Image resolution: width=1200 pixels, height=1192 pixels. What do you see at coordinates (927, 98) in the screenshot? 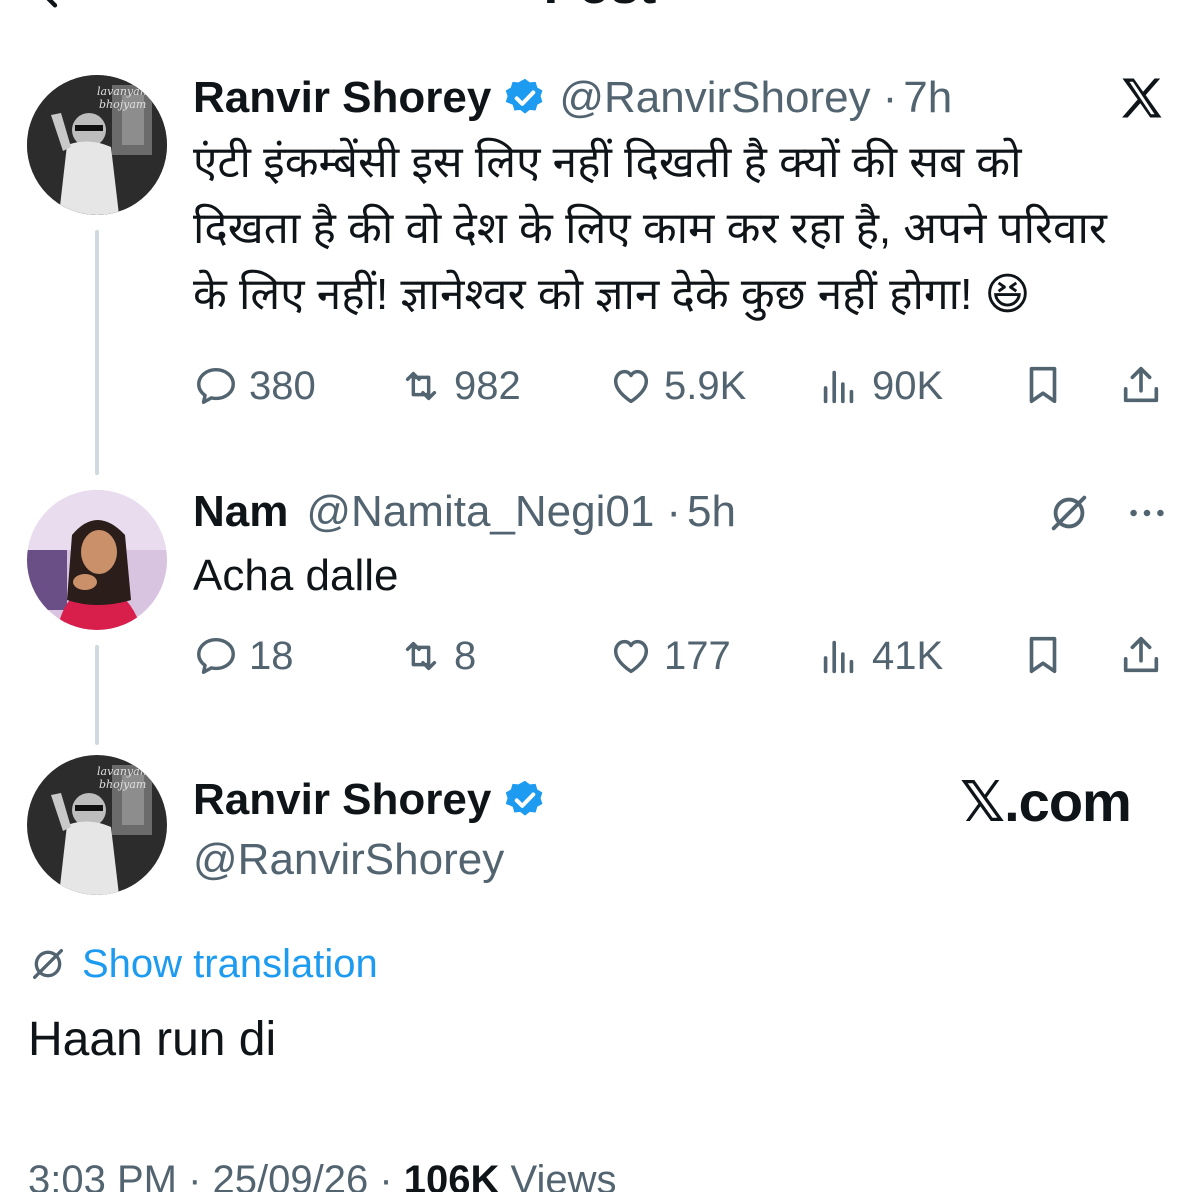
I see `post-time: 7h` at bounding box center [927, 98].